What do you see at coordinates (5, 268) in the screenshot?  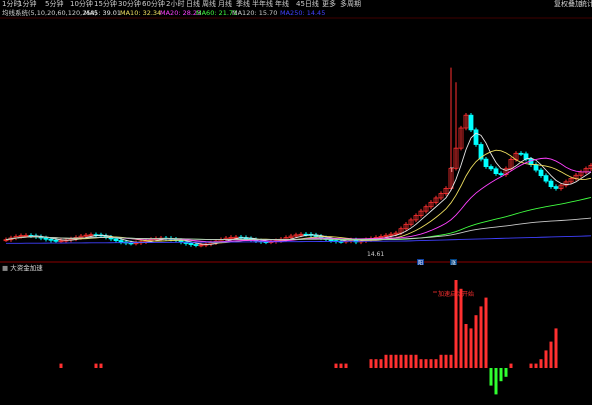 I see `sub-chart-icon: ■` at bounding box center [5, 268].